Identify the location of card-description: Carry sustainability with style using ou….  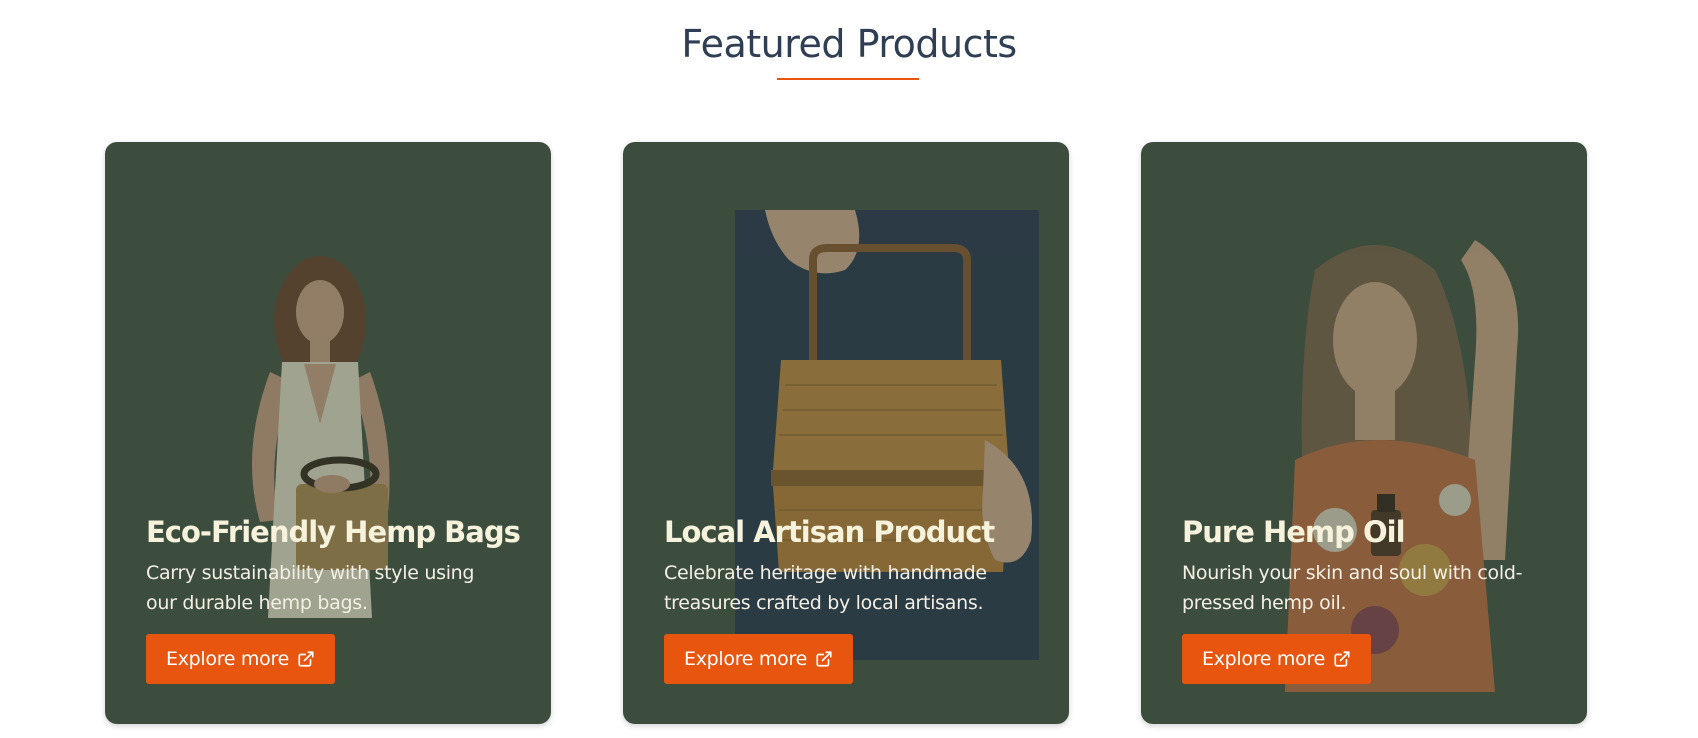
(310, 588).